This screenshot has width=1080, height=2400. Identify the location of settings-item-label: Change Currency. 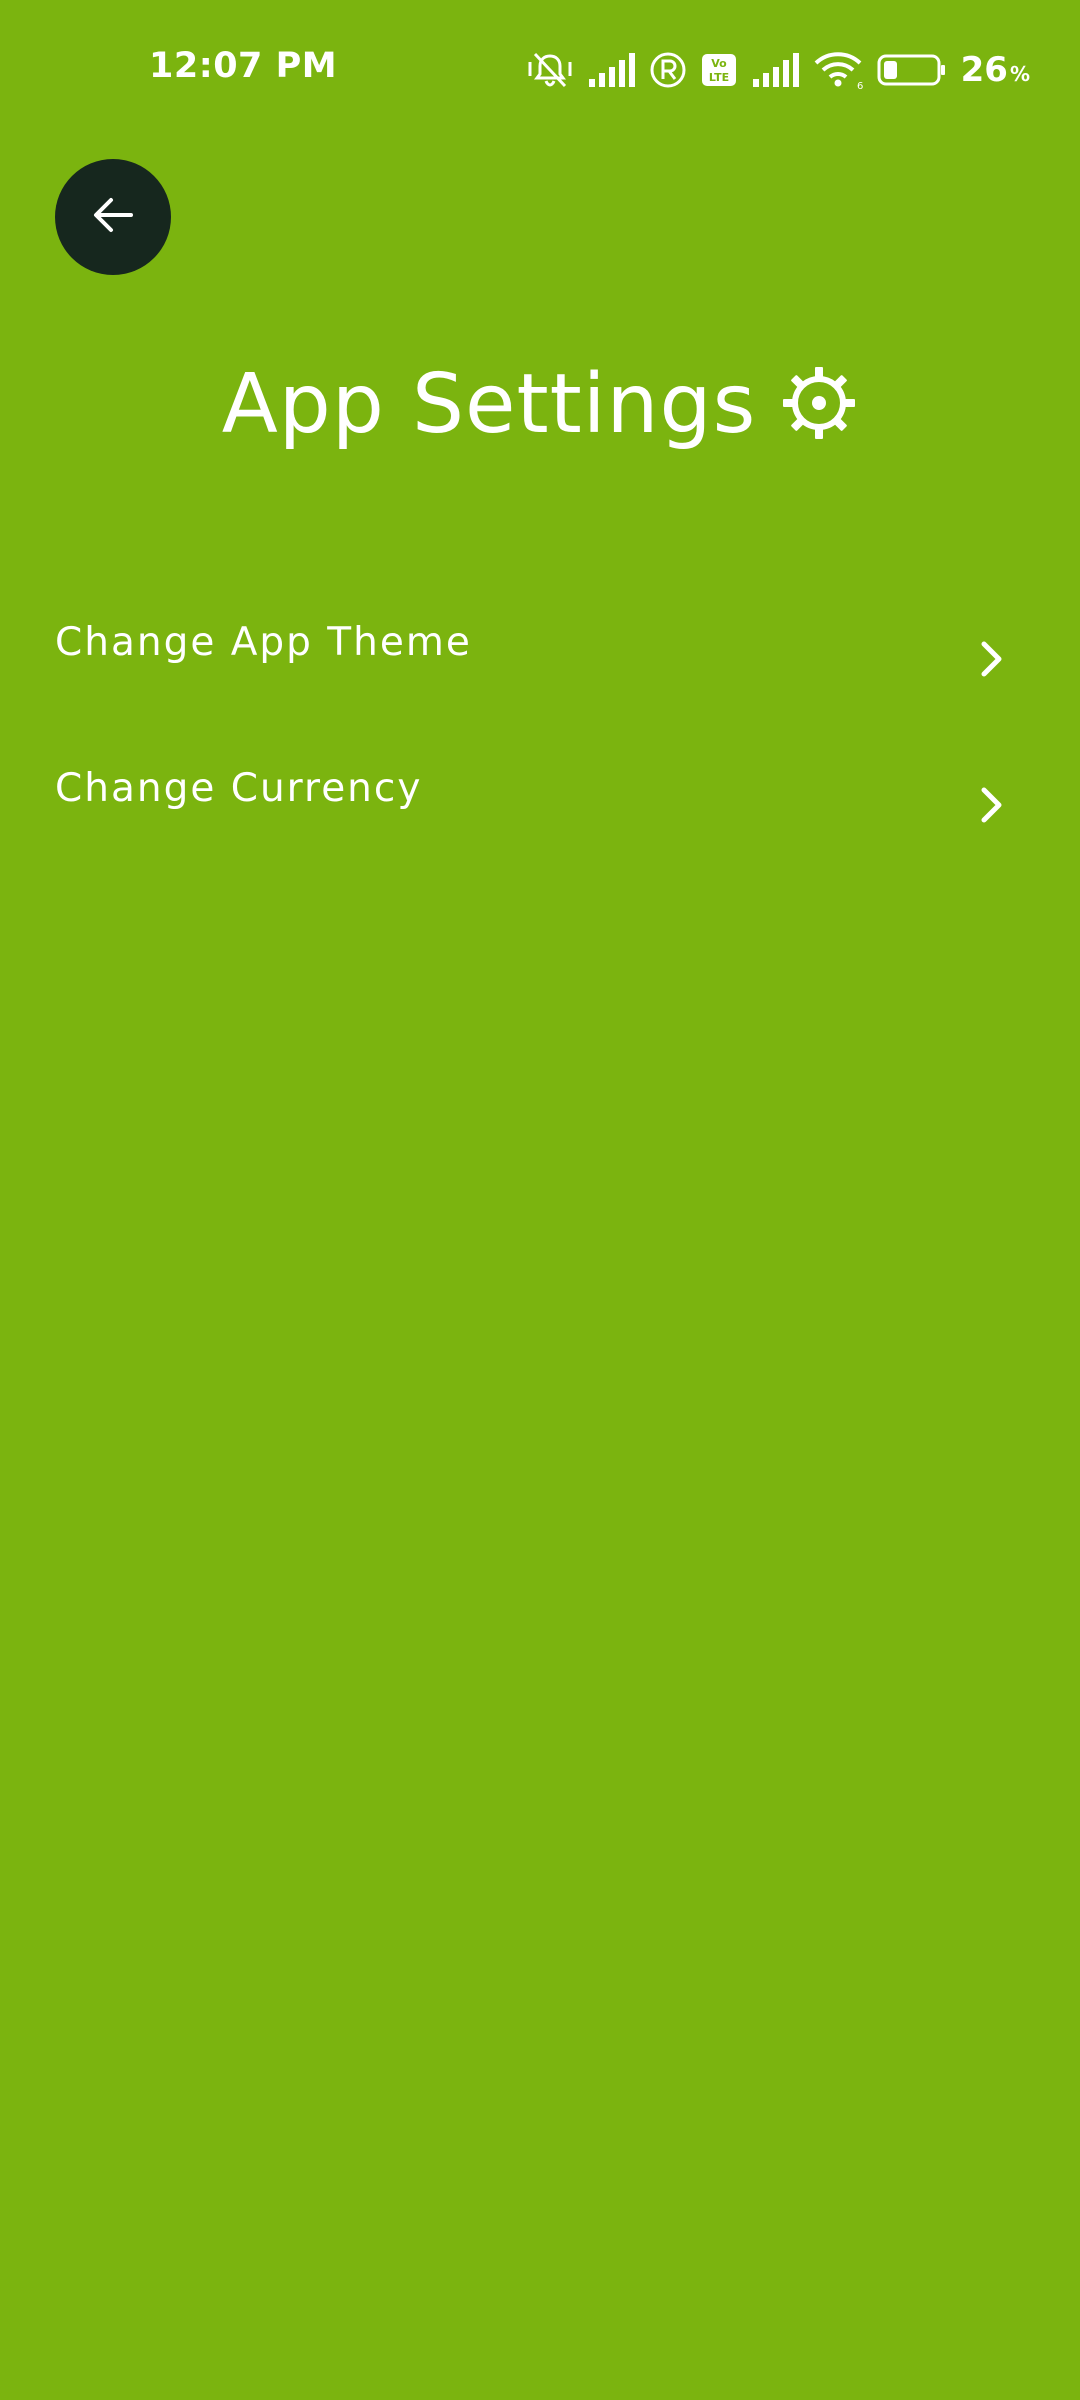
(239, 788).